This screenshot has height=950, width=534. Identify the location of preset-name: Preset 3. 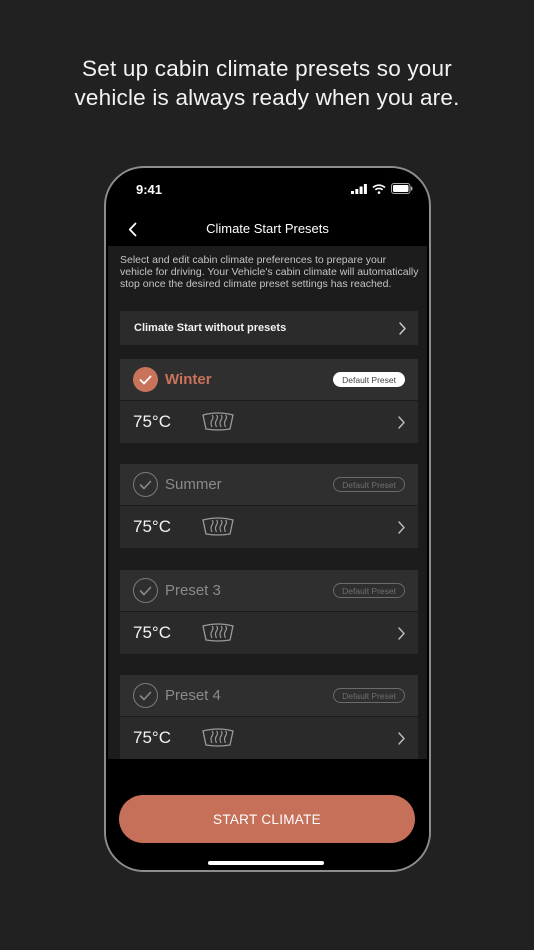
(193, 590).